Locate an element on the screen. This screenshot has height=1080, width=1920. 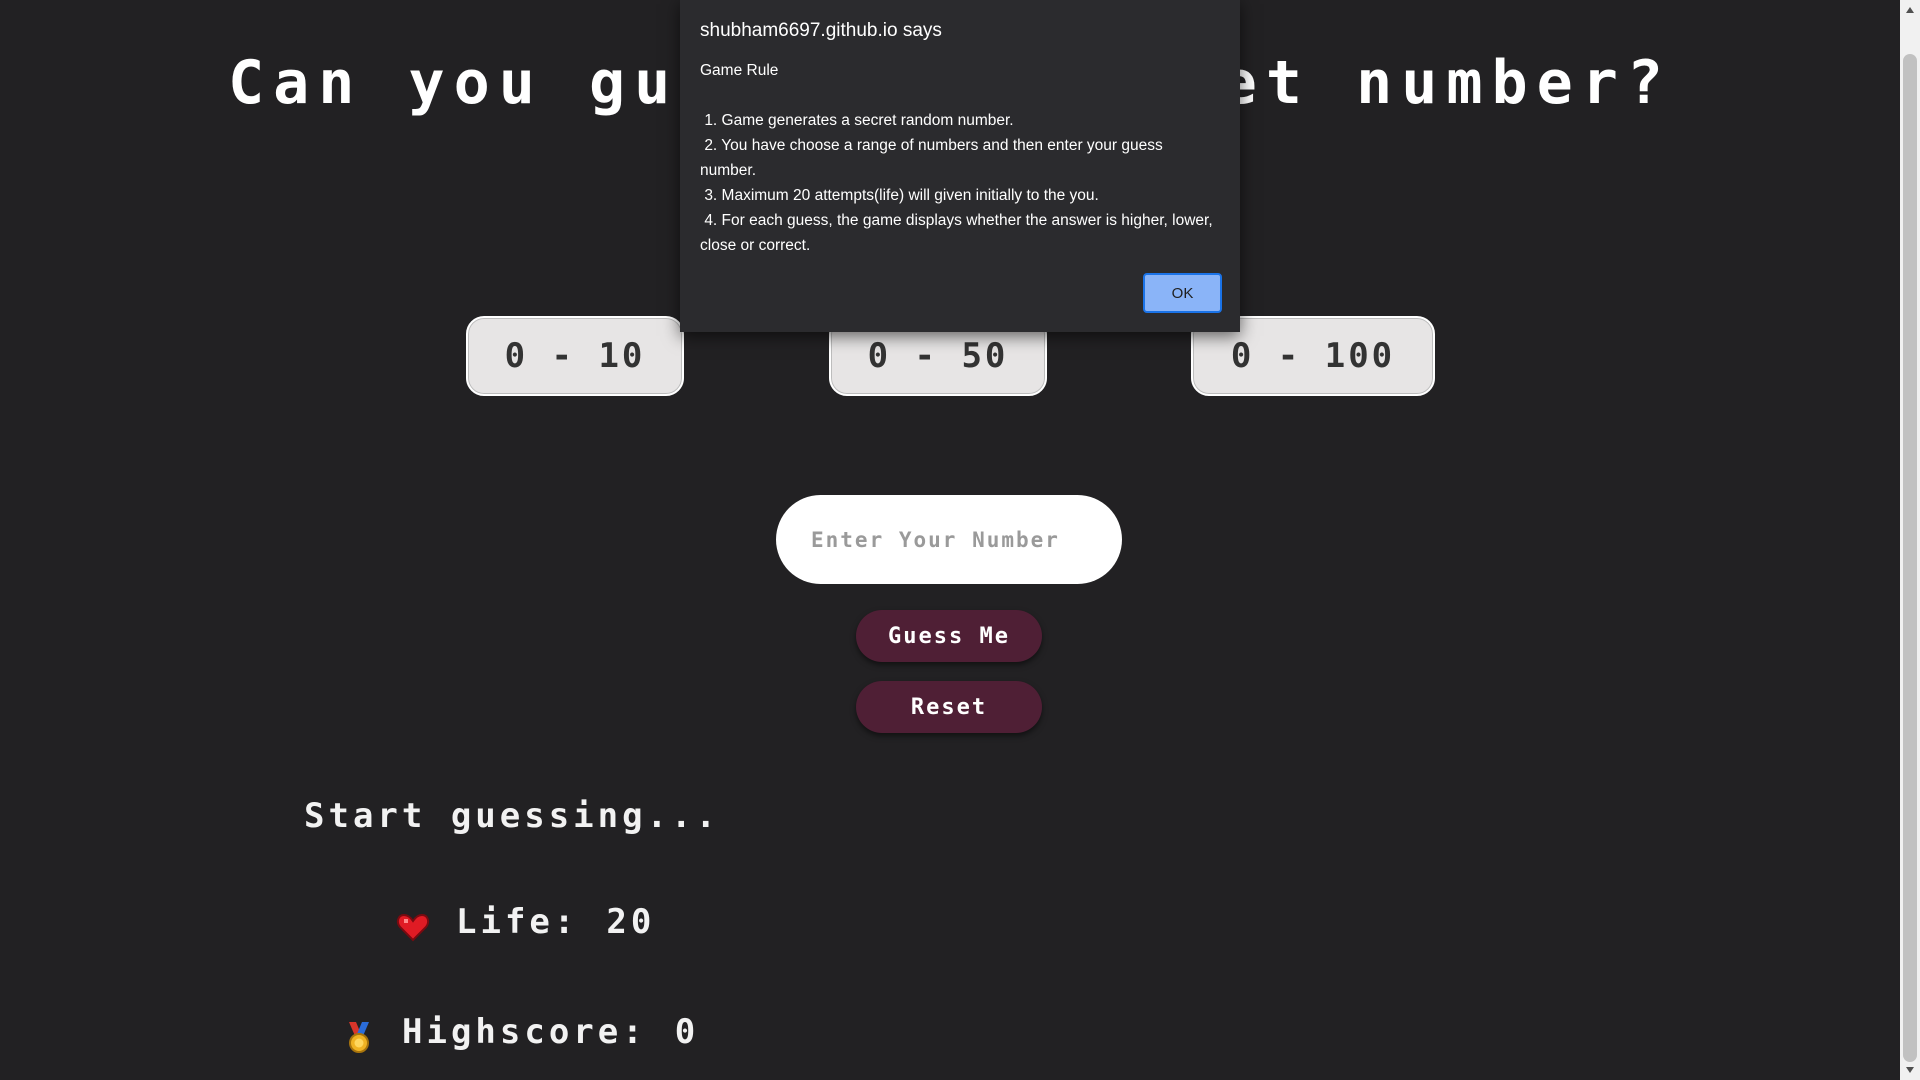
dialog-origin: shubham6697.github.io says is located at coordinates (821, 30).